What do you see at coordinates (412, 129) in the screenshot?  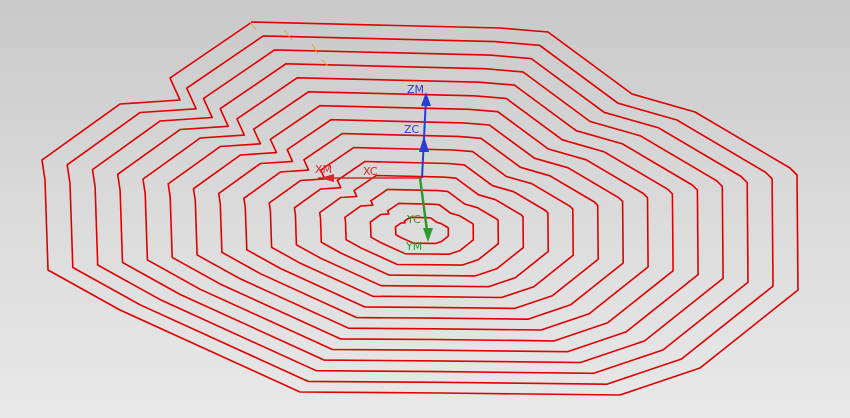 I see `zc-label: ZC` at bounding box center [412, 129].